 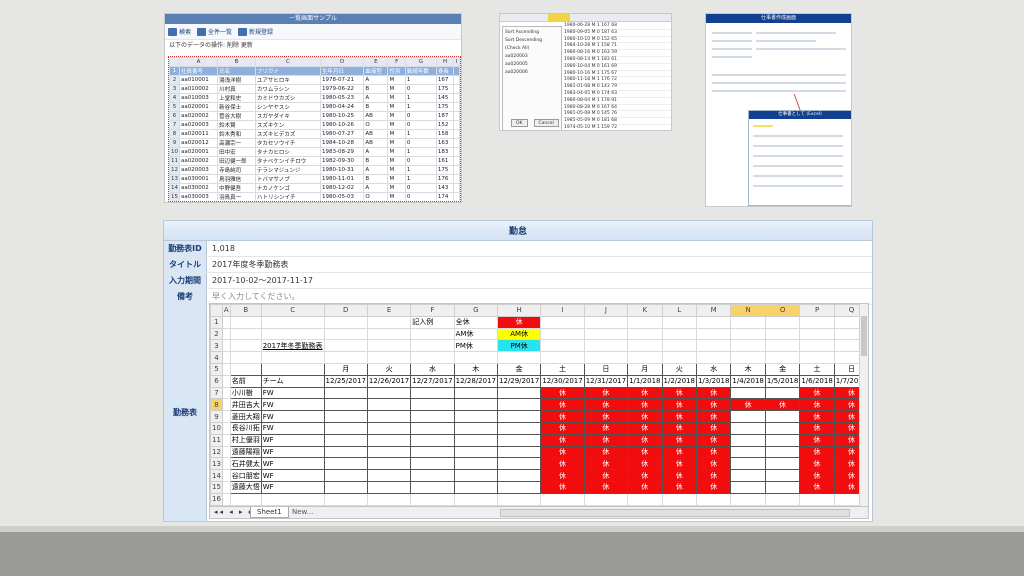 What do you see at coordinates (287, 160) in the screenshot?
I see `table-cell: タナベケンイチロウ` at bounding box center [287, 160].